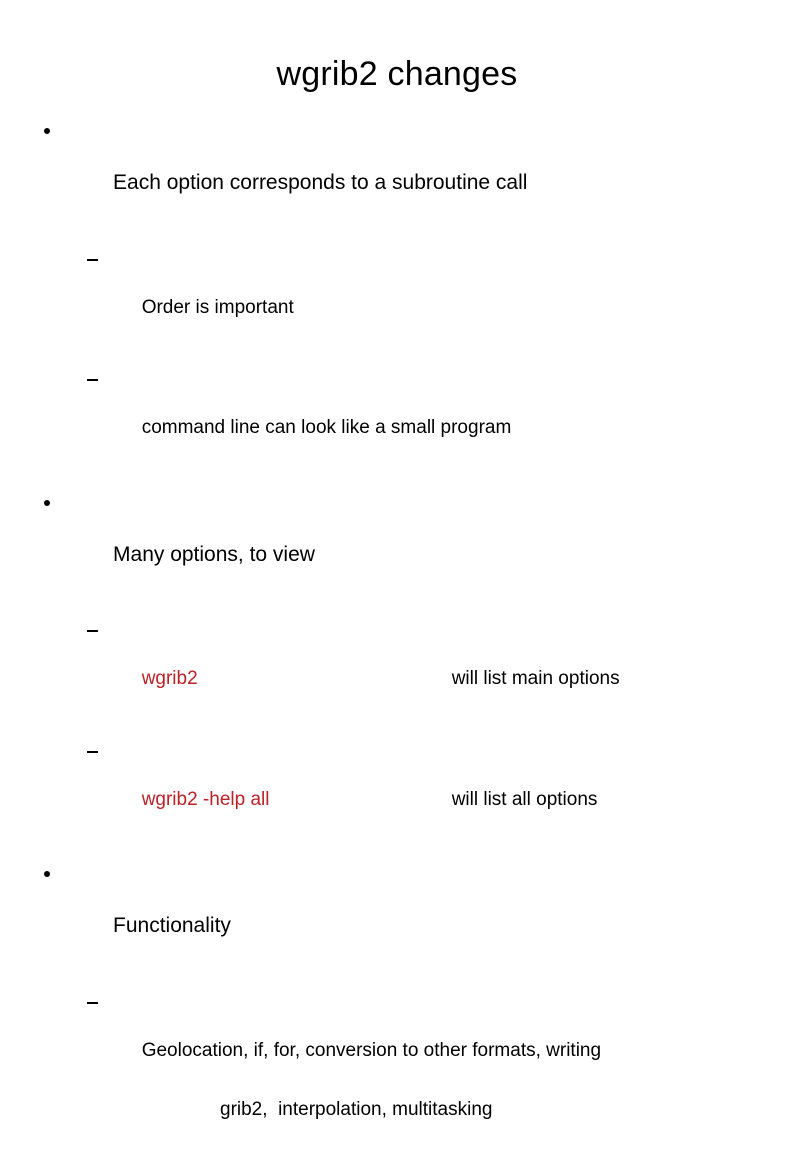  Describe the element at coordinates (217, 307) in the screenshot. I see `bullet-text: Order is important` at that location.